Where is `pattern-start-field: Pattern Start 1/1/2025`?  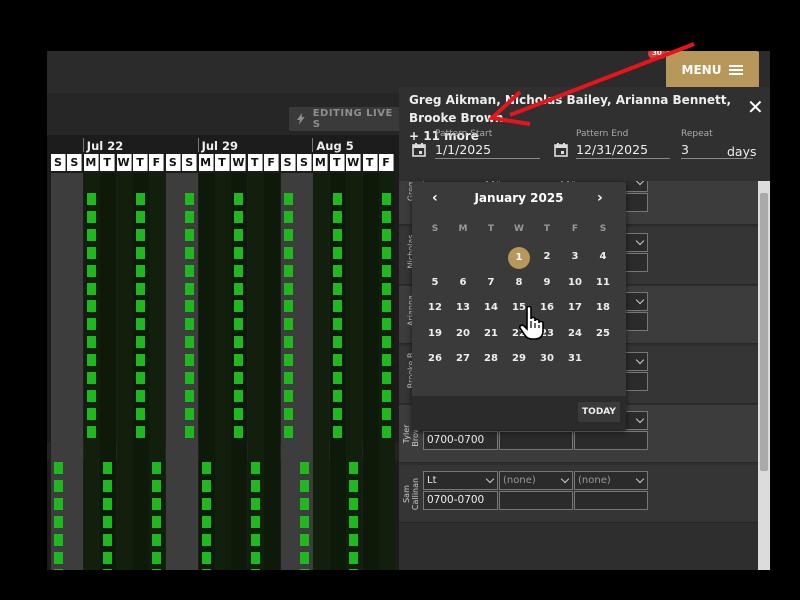 pattern-start-field: Pattern Start 1/1/2025 is located at coordinates (487, 144).